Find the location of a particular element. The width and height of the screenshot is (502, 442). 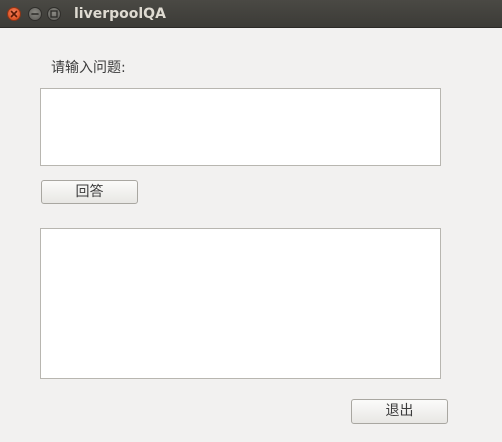

close-icon is located at coordinates (14, 14).